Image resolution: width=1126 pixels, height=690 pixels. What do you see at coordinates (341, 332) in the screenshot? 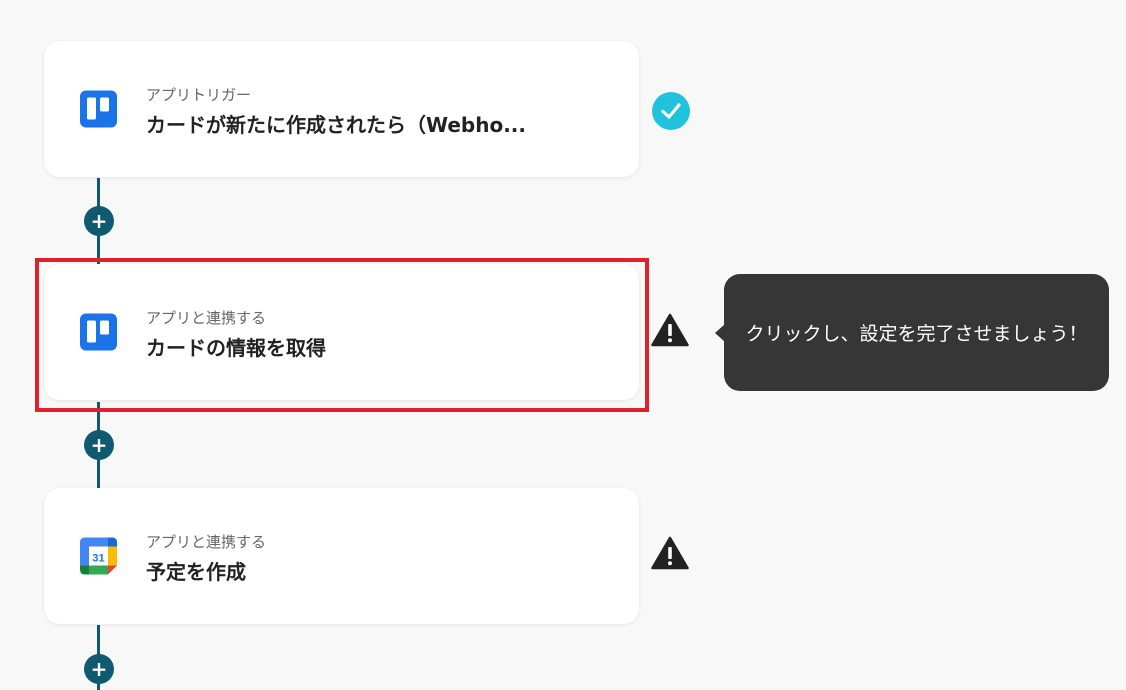
I see `flow-step-get-card-info: アプリと連携する カードの情報を取得` at bounding box center [341, 332].